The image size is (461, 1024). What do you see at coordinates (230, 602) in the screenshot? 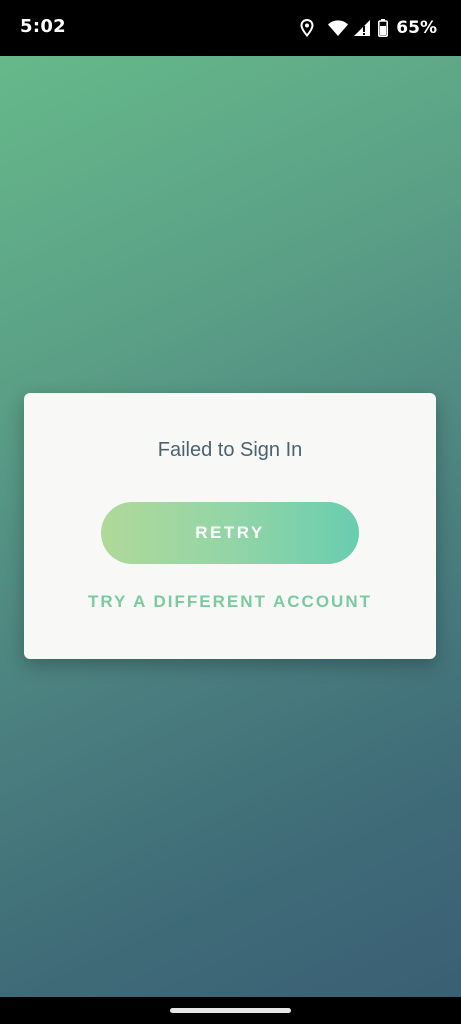
I see `try-different-account-link: TRY A DIFFERENT ACCOUNT` at bounding box center [230, 602].